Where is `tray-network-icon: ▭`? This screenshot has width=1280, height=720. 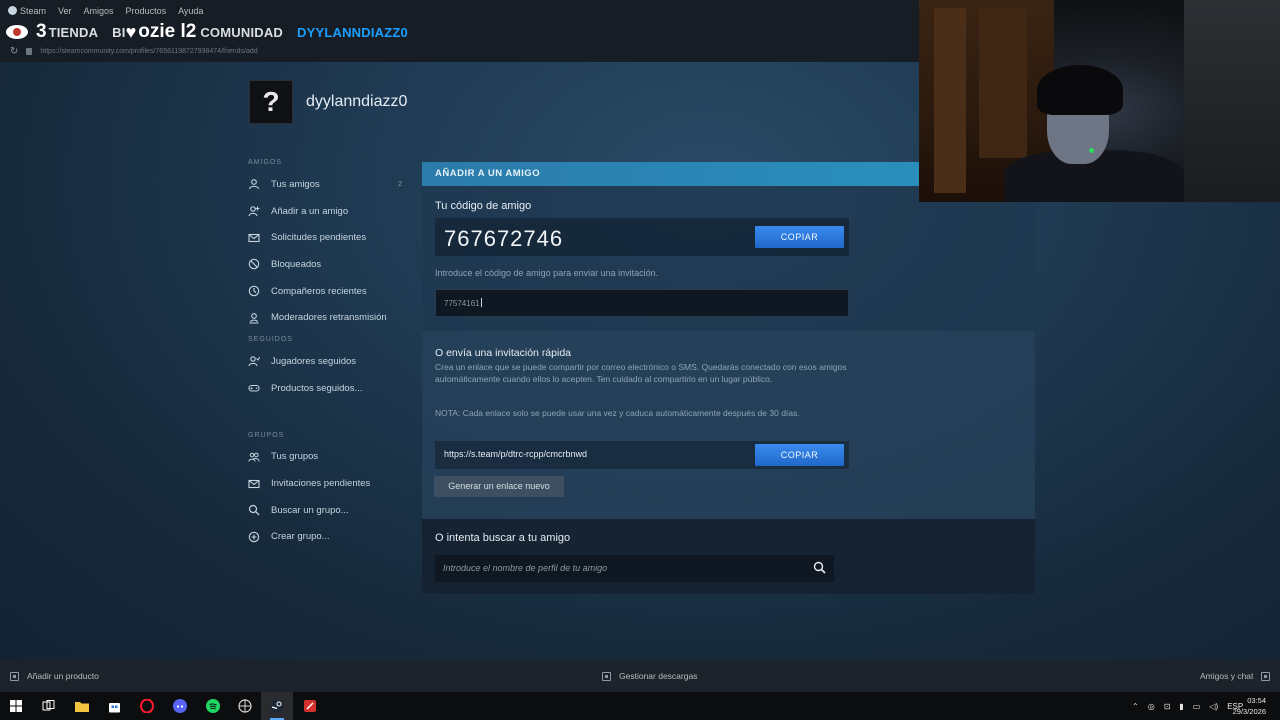 tray-network-icon: ▭ is located at coordinates (1197, 706).